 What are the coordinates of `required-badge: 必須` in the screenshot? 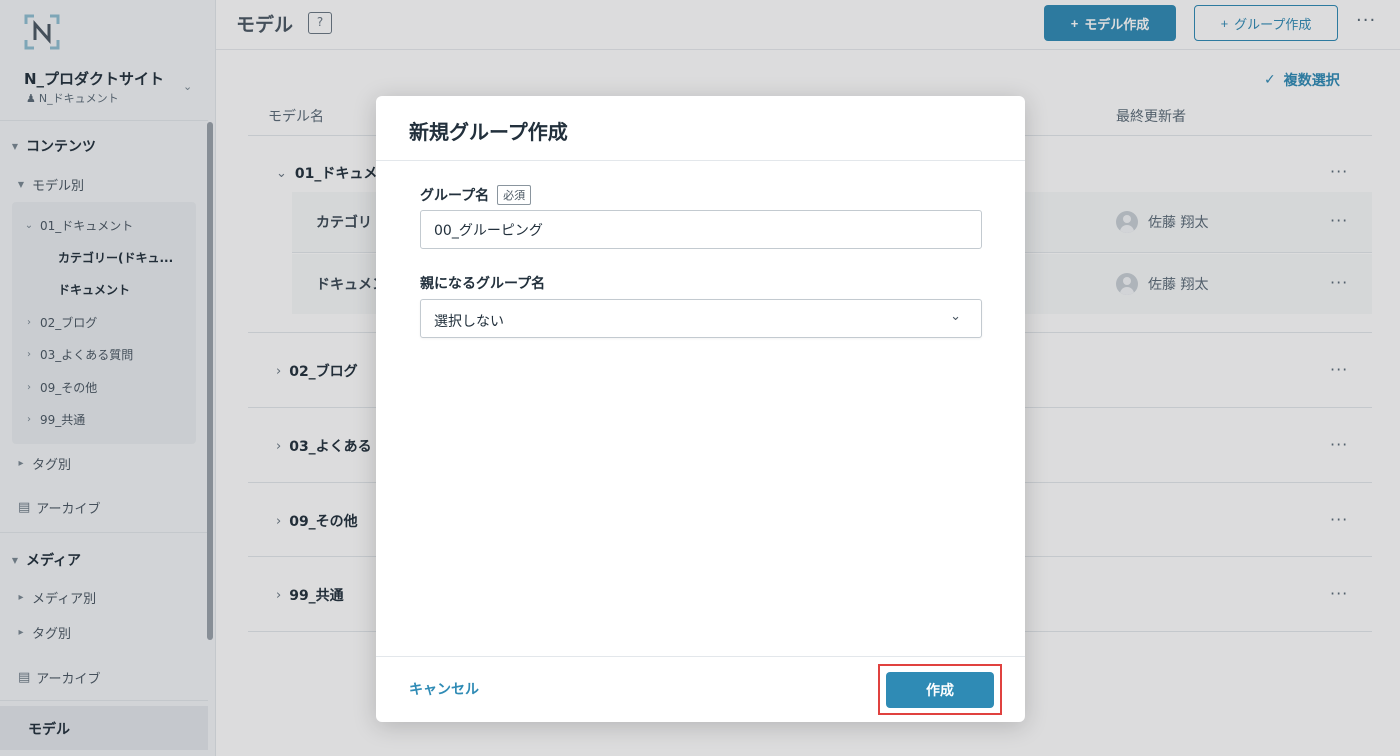 It's located at (514, 195).